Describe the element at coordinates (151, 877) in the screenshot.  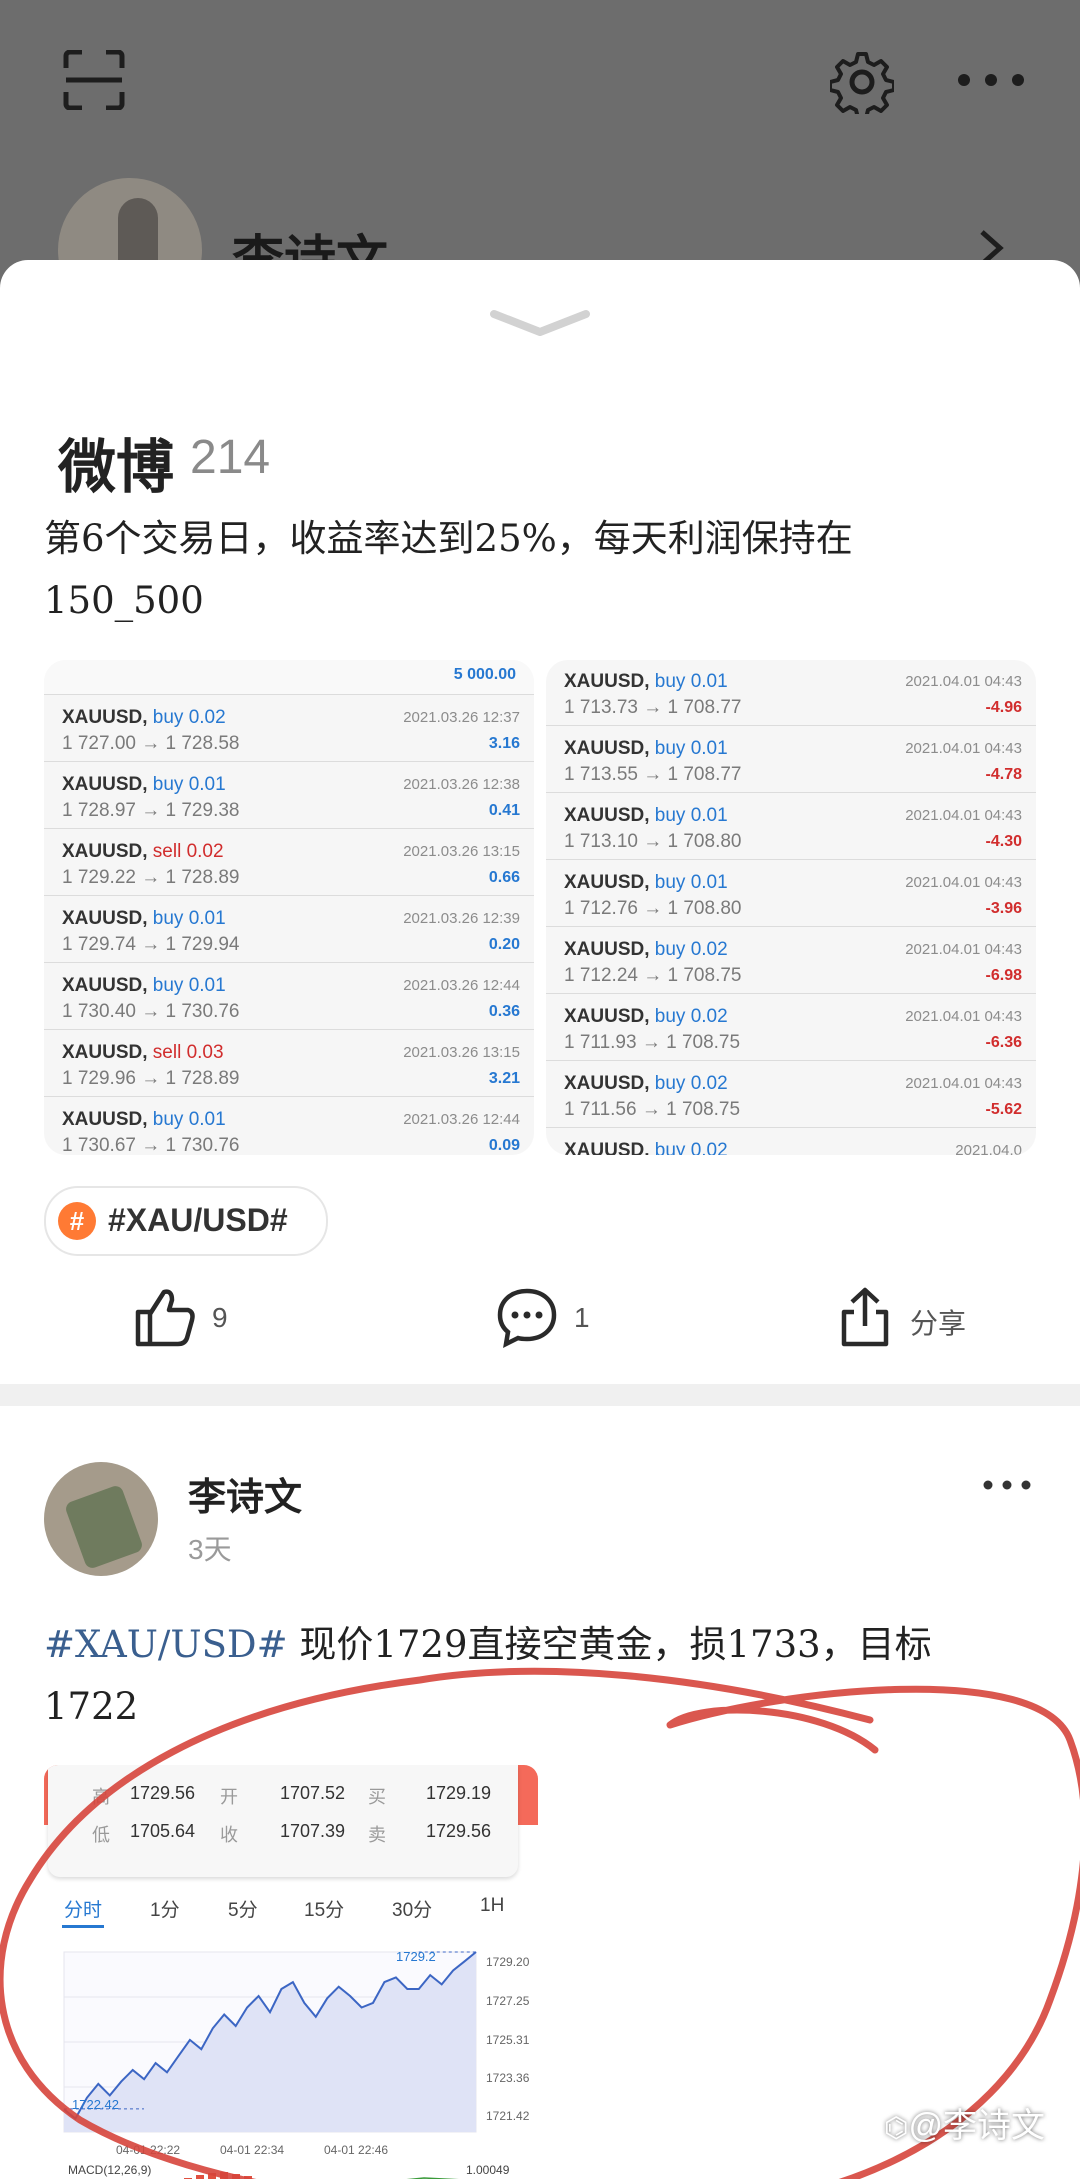
I see `trade-price: 1 729.22 → 1 728.89` at that location.